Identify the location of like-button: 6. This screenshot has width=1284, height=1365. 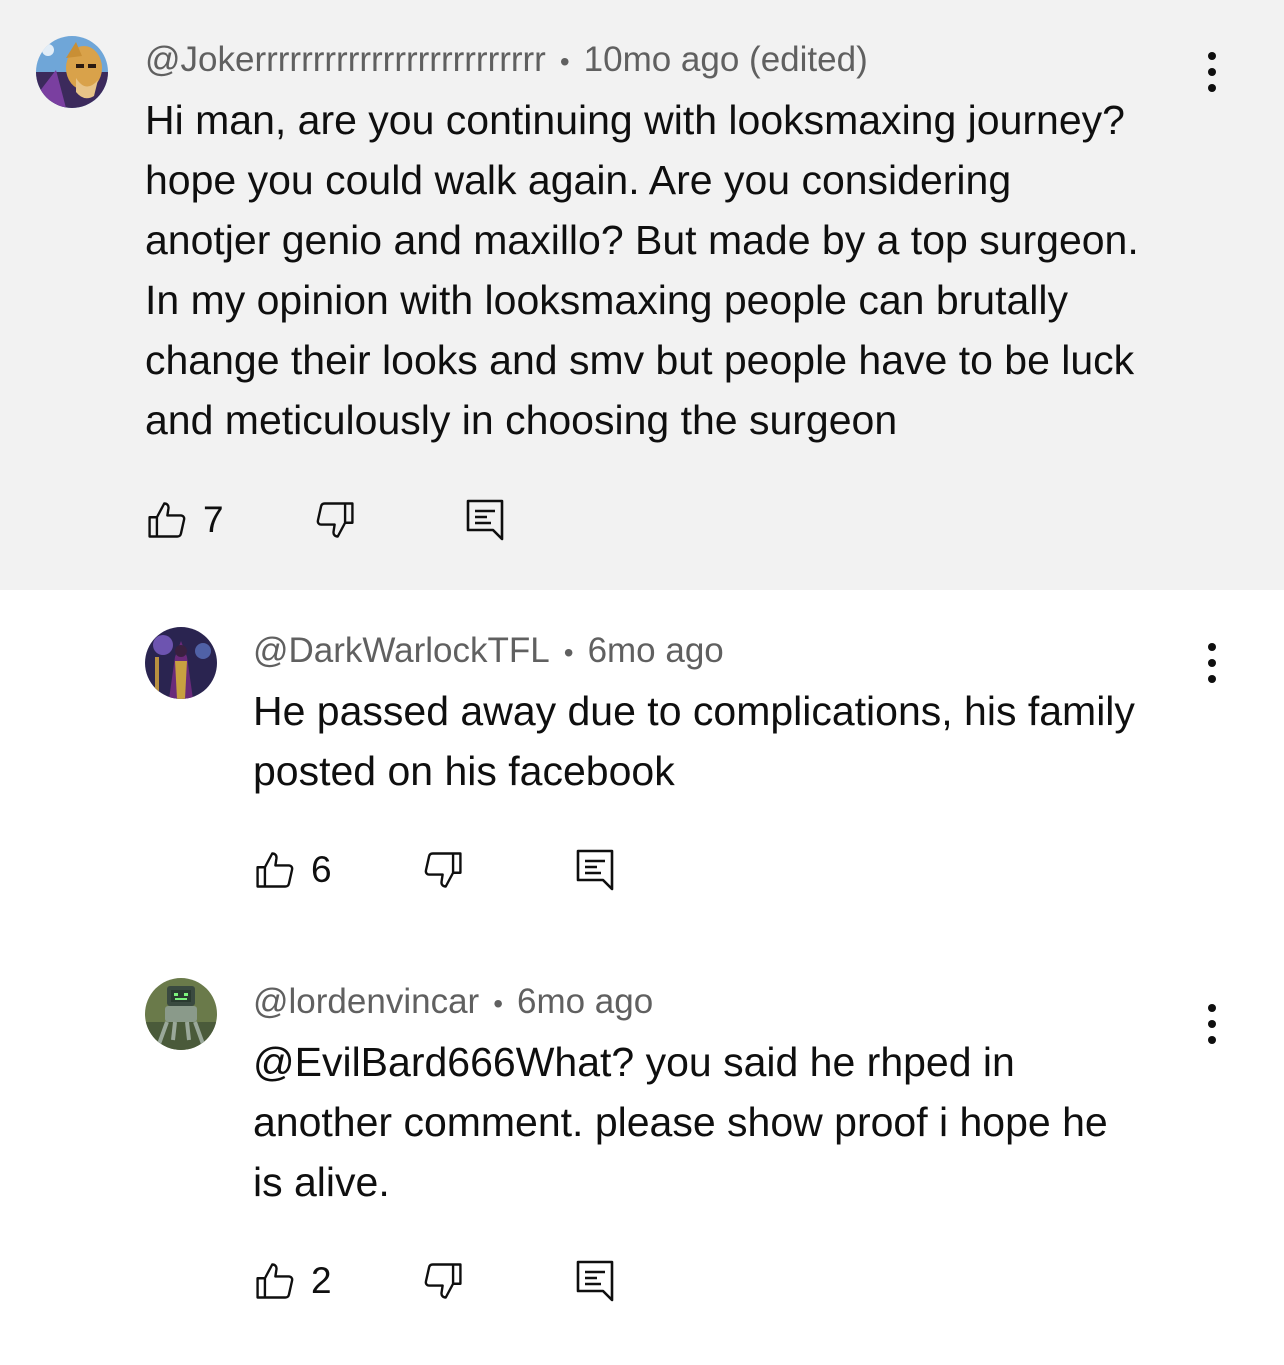
(292, 870).